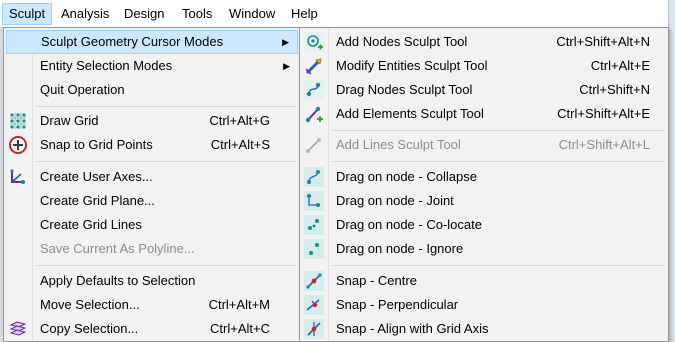  What do you see at coordinates (314, 90) in the screenshot?
I see `drag-nodes-icon` at bounding box center [314, 90].